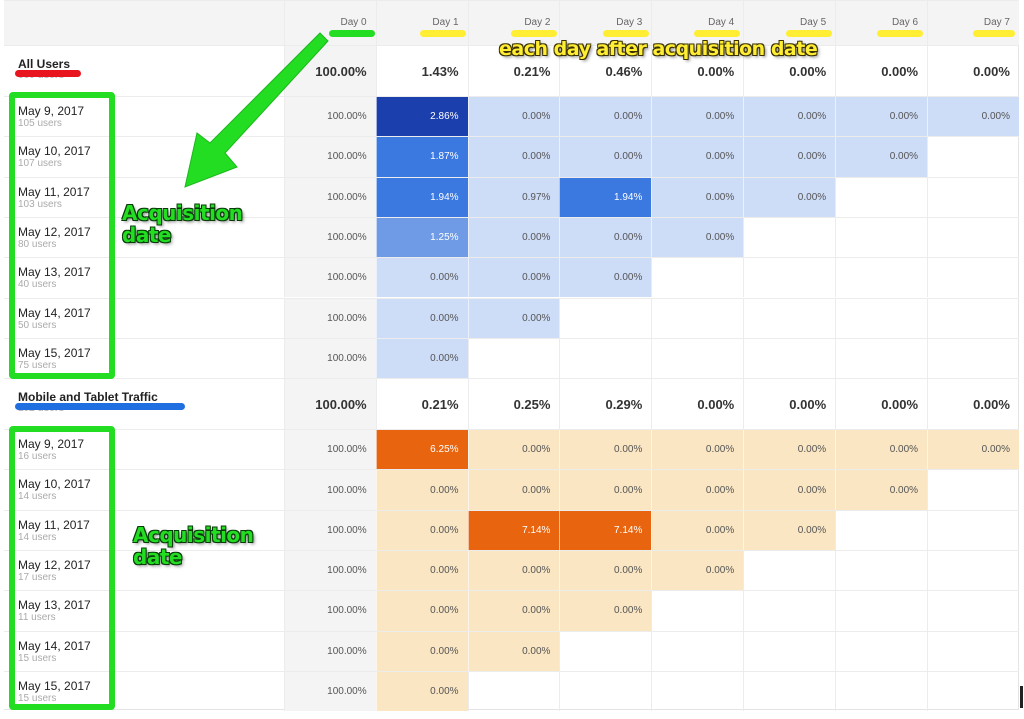  What do you see at coordinates (881, 23) in the screenshot?
I see `column-header-day-6: Day 6` at bounding box center [881, 23].